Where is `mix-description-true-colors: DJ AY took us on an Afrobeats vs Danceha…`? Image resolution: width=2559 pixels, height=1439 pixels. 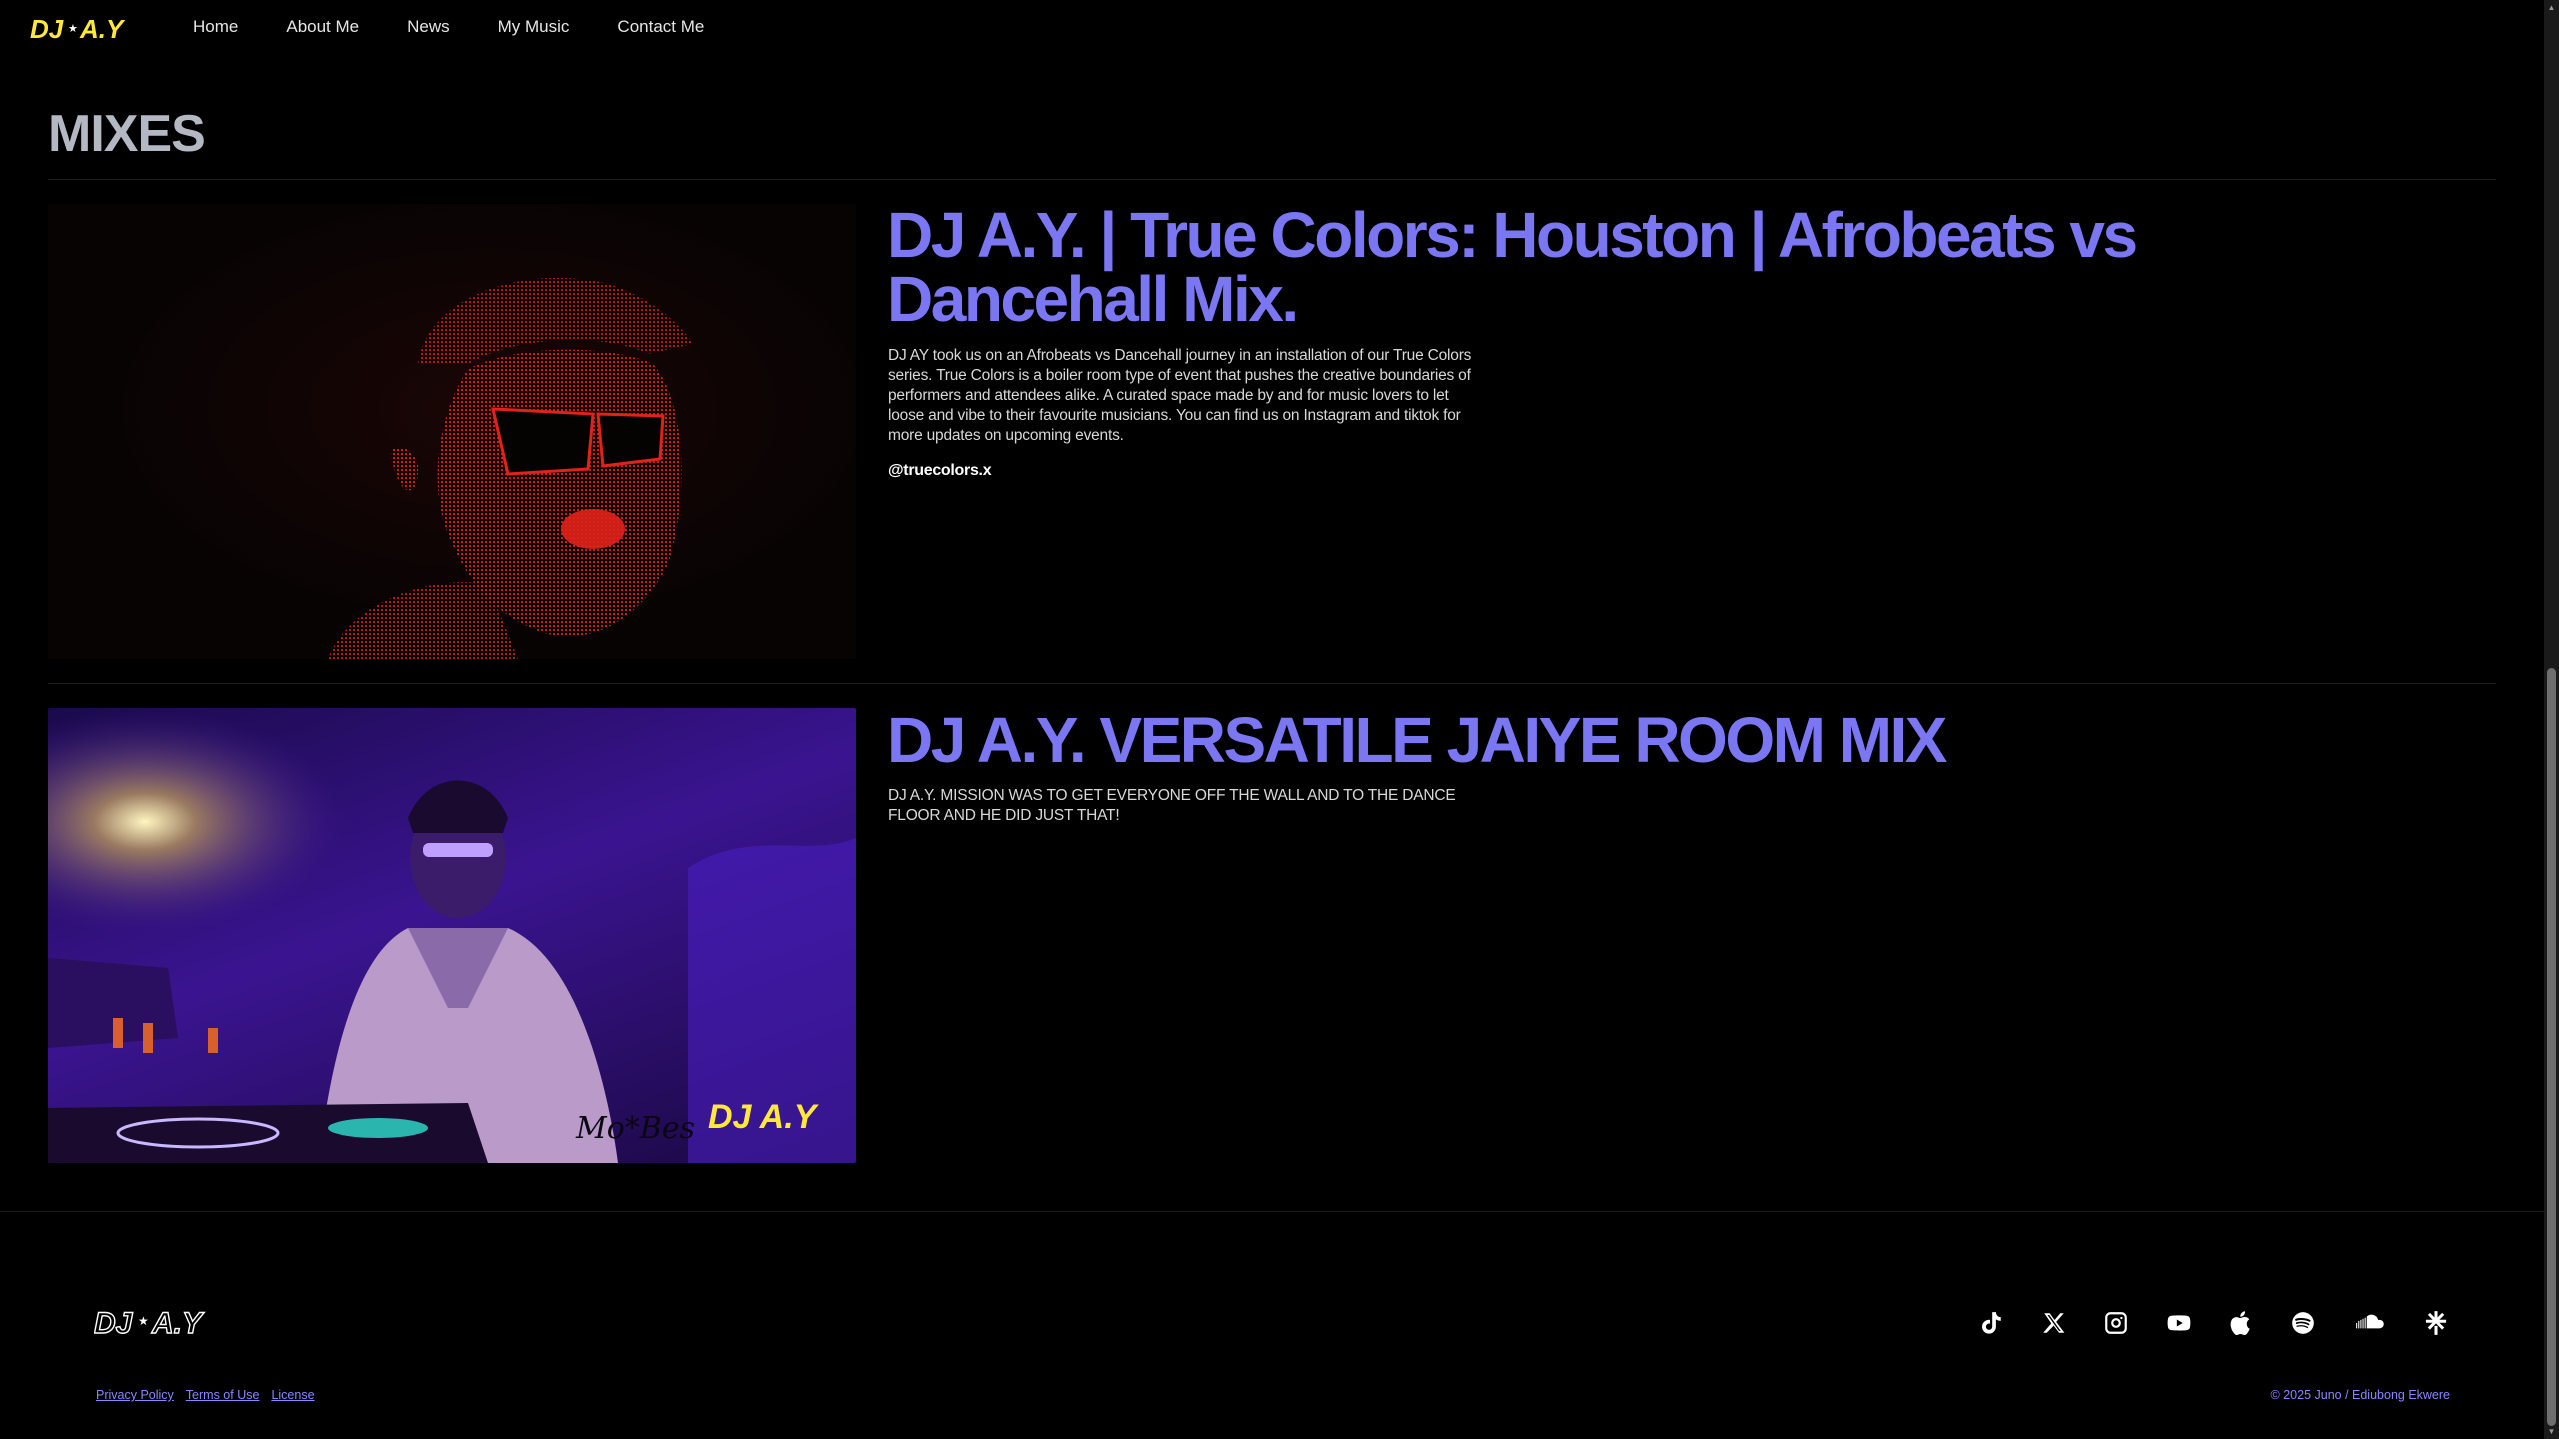
mix-description-true-colors: DJ AY took us on an Afrobeats vs Danceha… is located at coordinates (1180, 395).